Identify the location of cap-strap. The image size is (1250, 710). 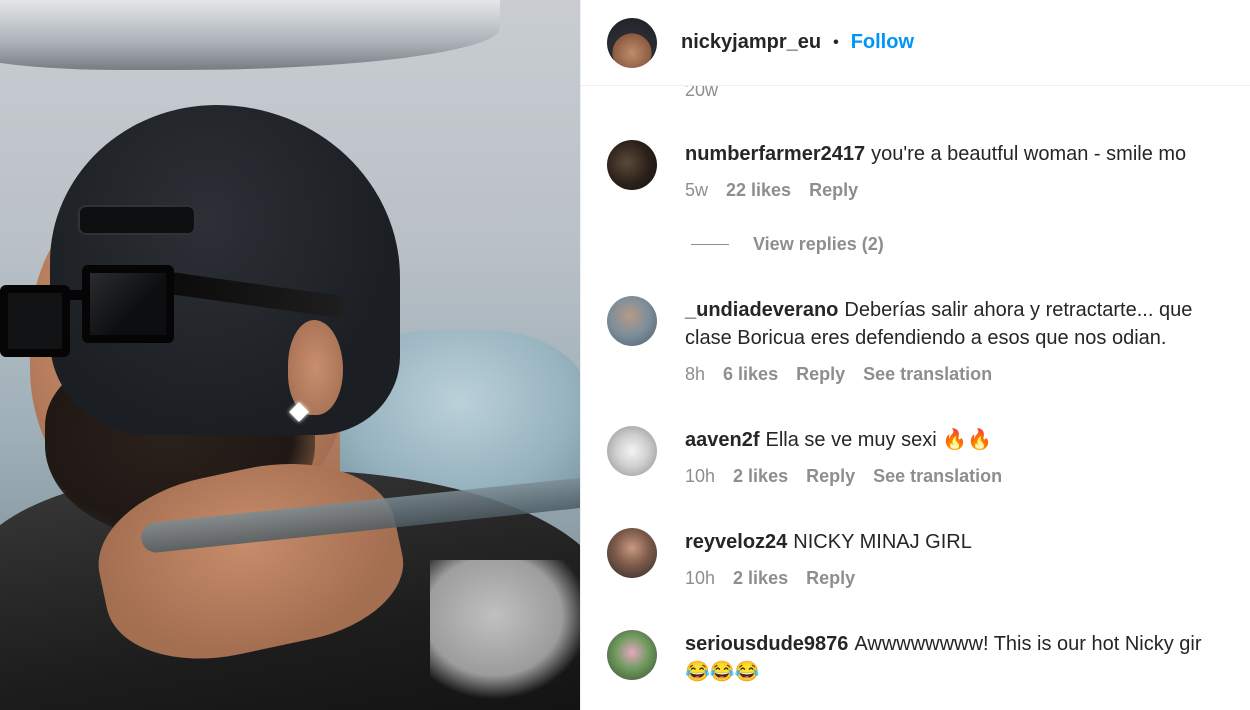
(137, 220).